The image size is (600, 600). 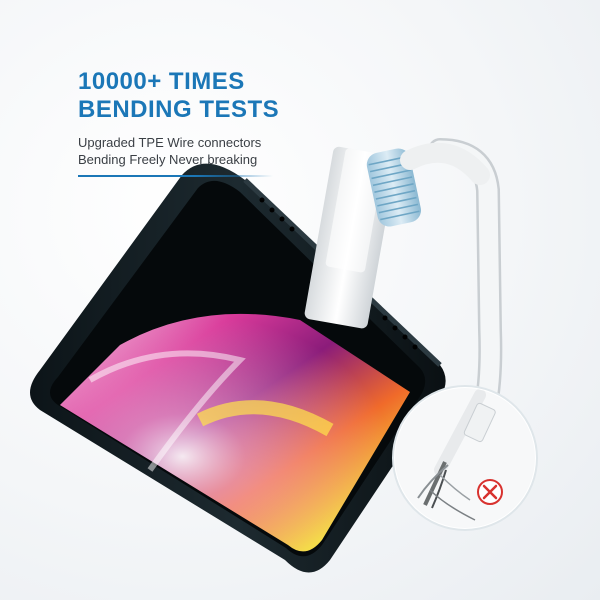 What do you see at coordinates (170, 142) in the screenshot?
I see `subtext-line-1: Upgraded TPE Wire connectors` at bounding box center [170, 142].